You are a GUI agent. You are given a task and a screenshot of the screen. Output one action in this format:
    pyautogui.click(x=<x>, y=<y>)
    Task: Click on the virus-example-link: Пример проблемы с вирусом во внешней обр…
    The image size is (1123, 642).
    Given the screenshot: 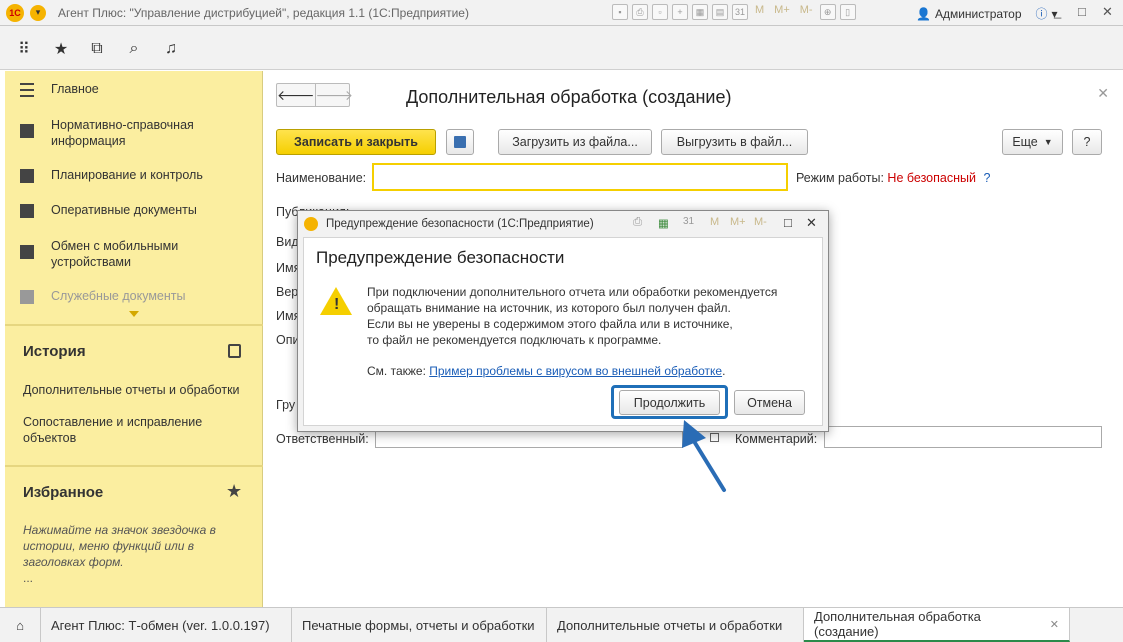 What is the action you would take?
    pyautogui.click(x=575, y=371)
    